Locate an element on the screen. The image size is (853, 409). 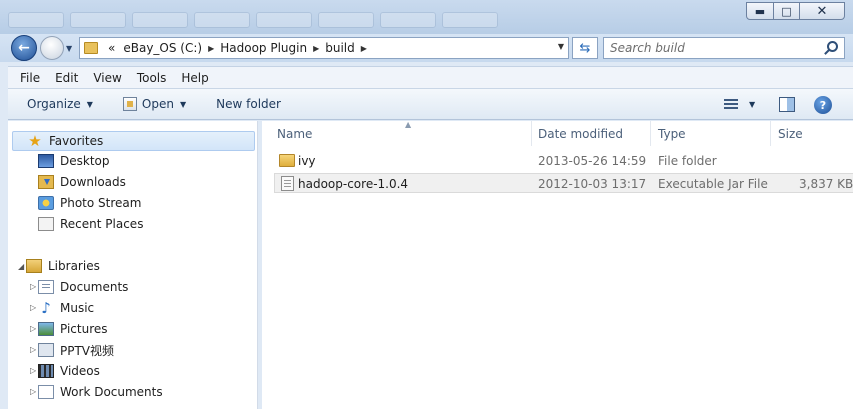
nav-work-documents: Work Documents is located at coordinates (100, 392).